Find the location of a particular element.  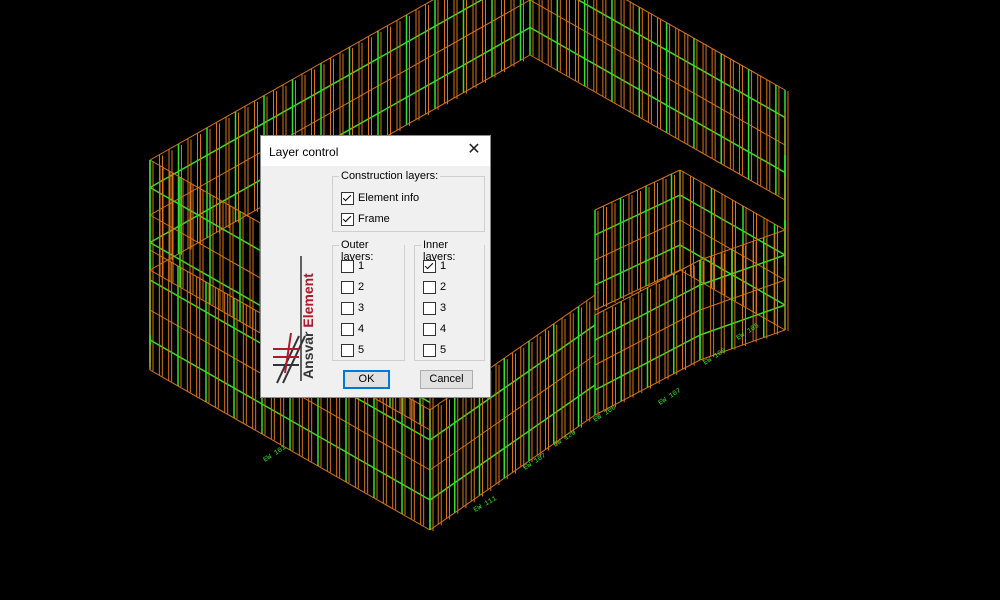

ansvar-element-logo: Ansvar Element is located at coordinates (294, 320).